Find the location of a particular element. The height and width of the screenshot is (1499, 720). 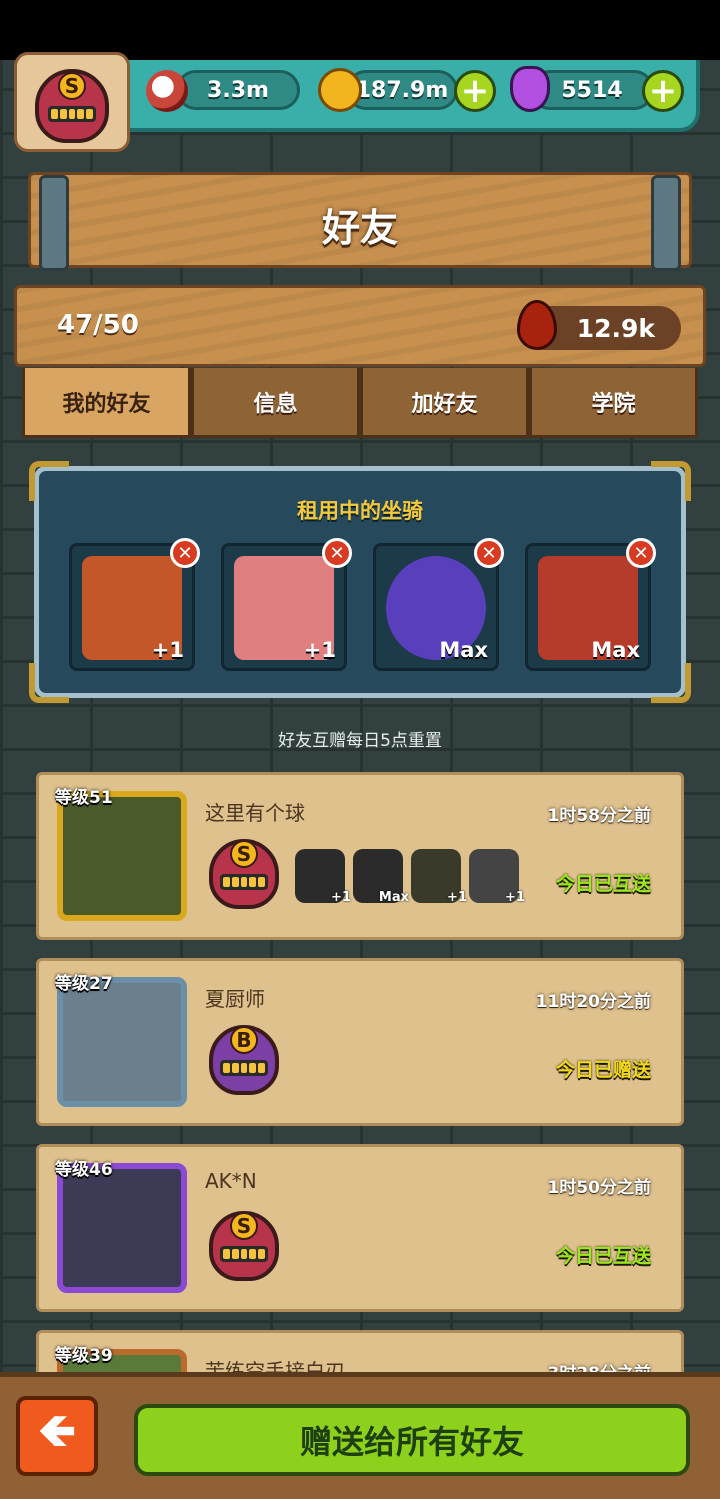

miner-mount-mini-icon: +1 is located at coordinates (439, 877).